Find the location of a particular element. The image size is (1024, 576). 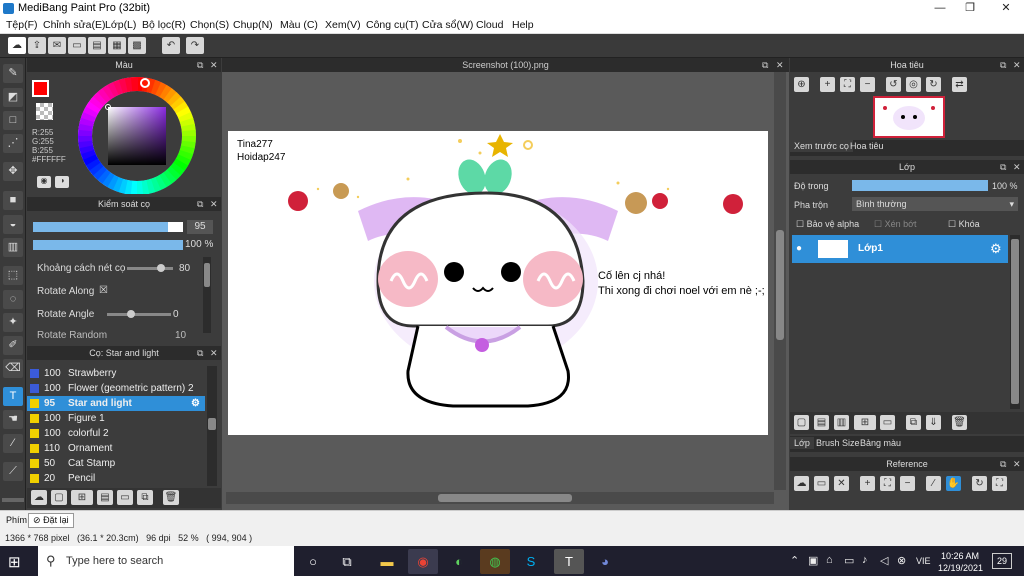

zoom-out-icon: − is located at coordinates (907, 483).